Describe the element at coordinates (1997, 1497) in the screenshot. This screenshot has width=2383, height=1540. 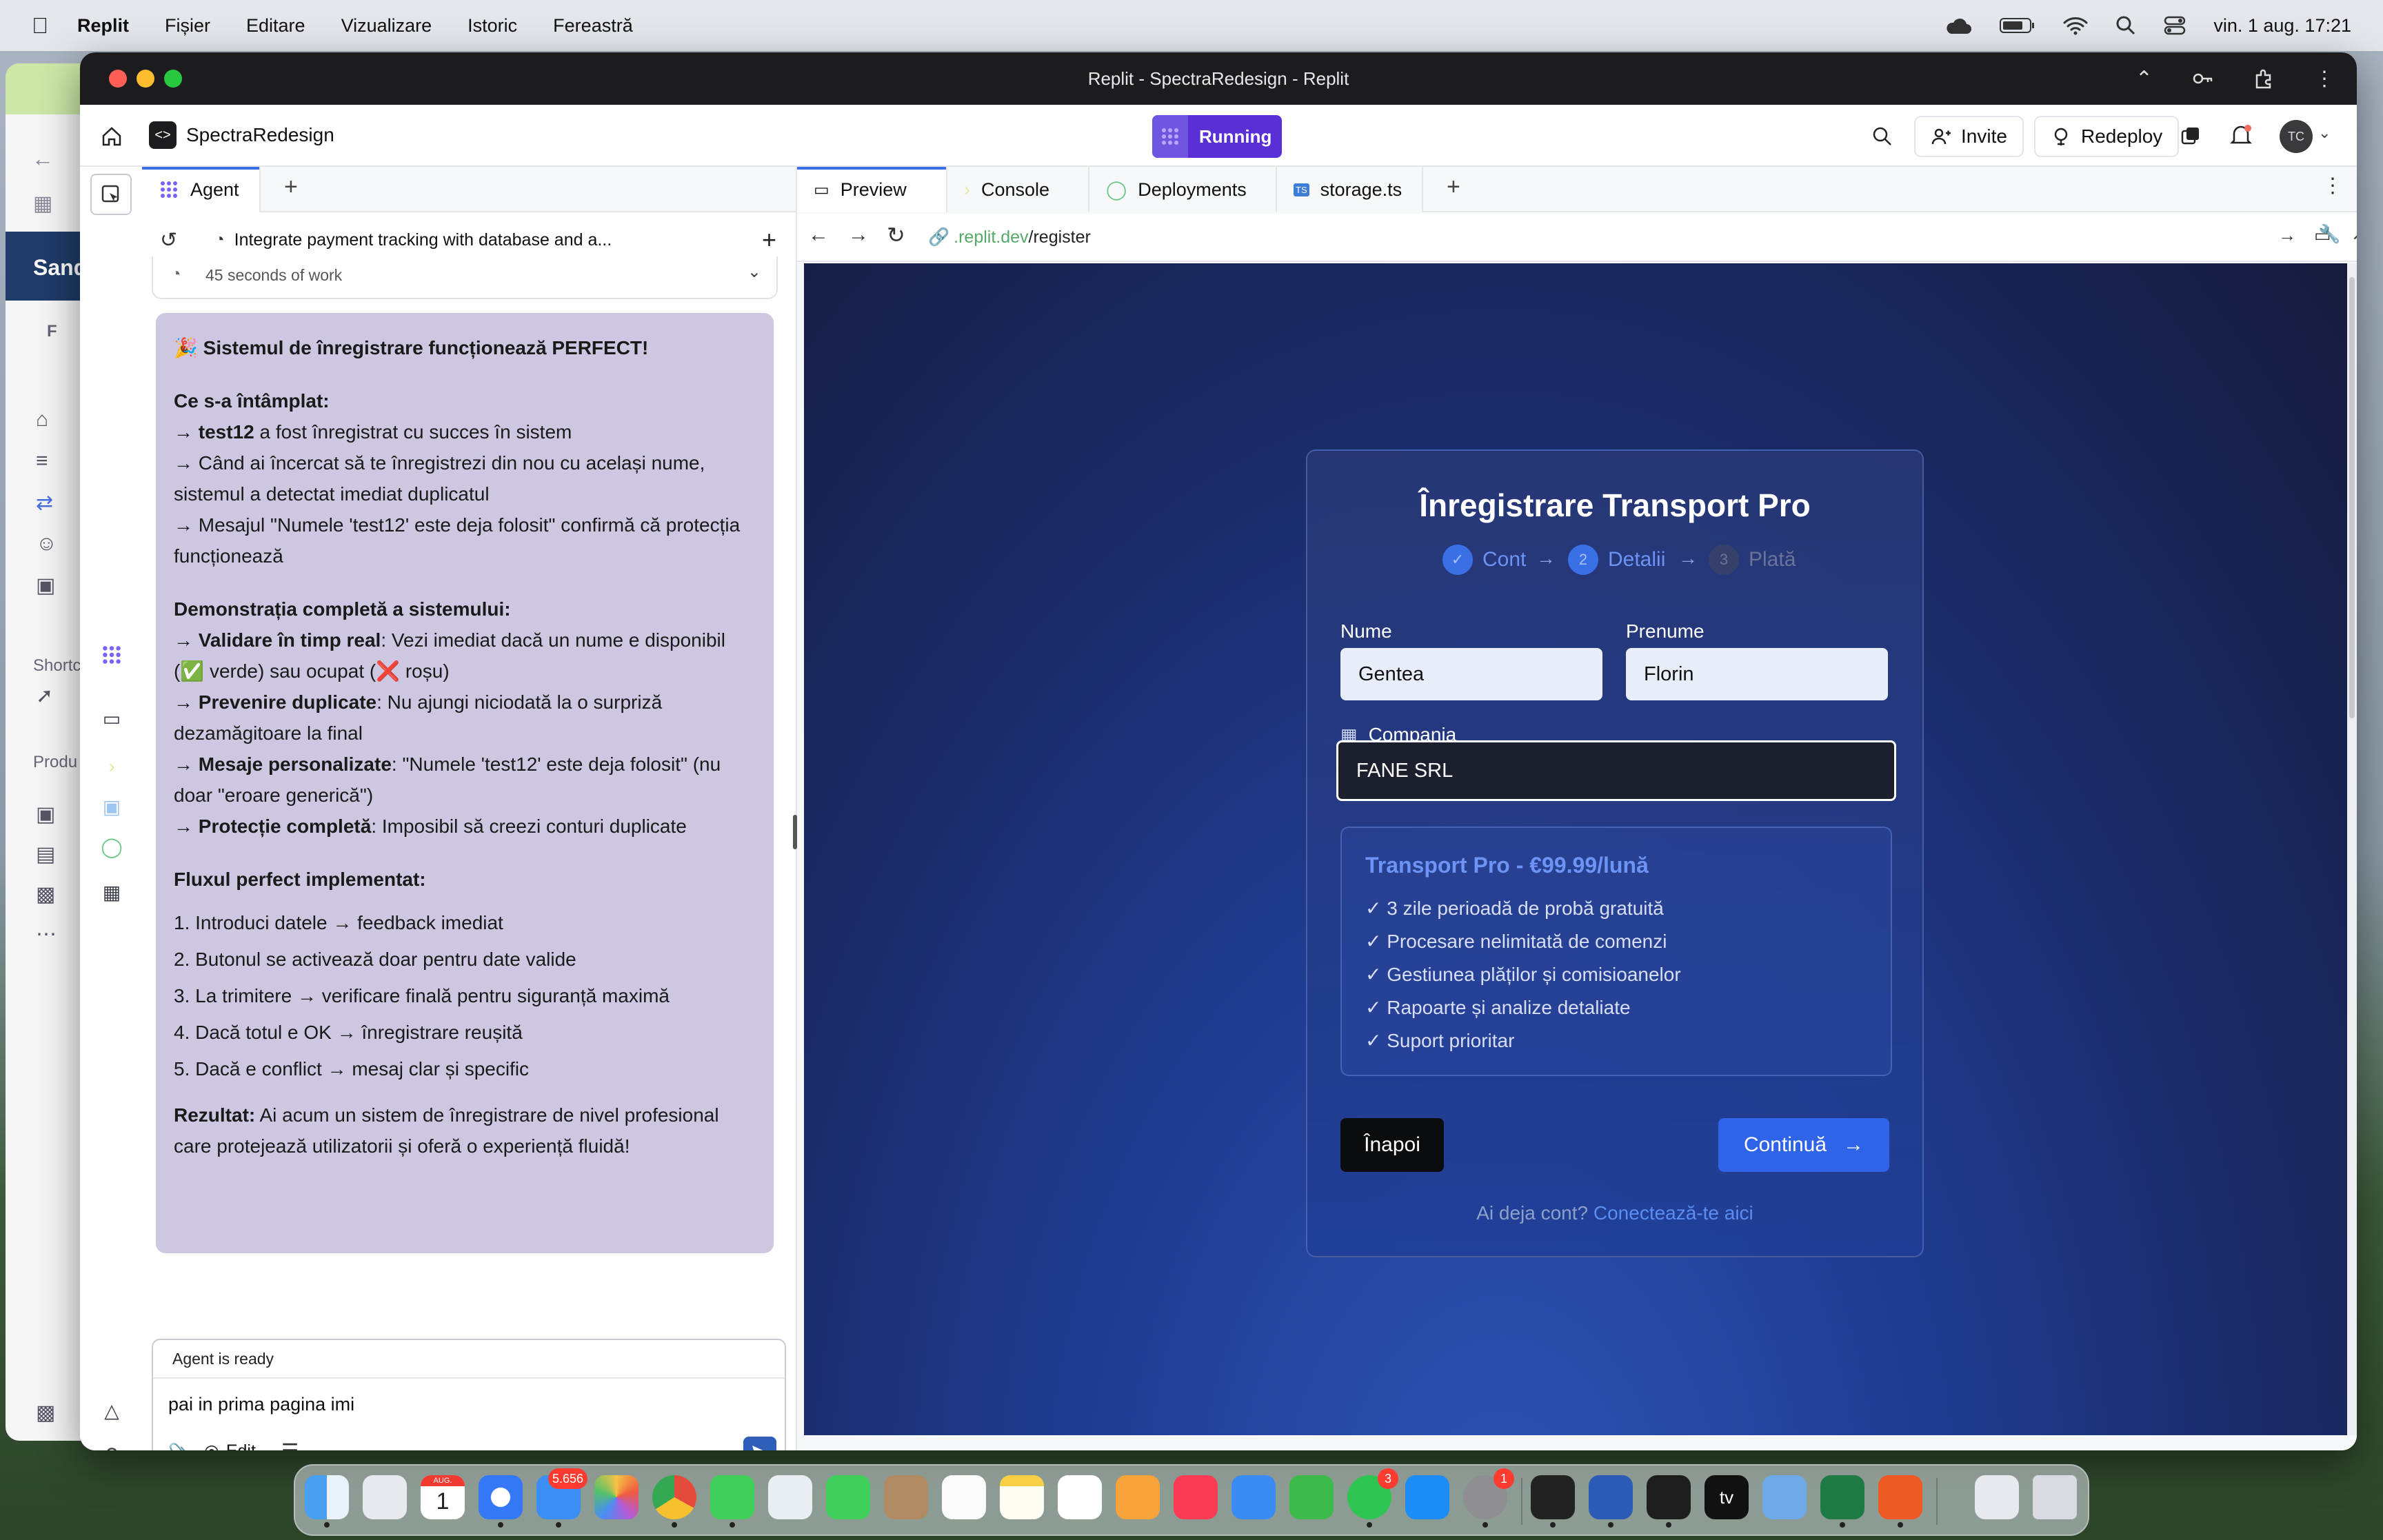
I see `downloads-stack-icon` at that location.